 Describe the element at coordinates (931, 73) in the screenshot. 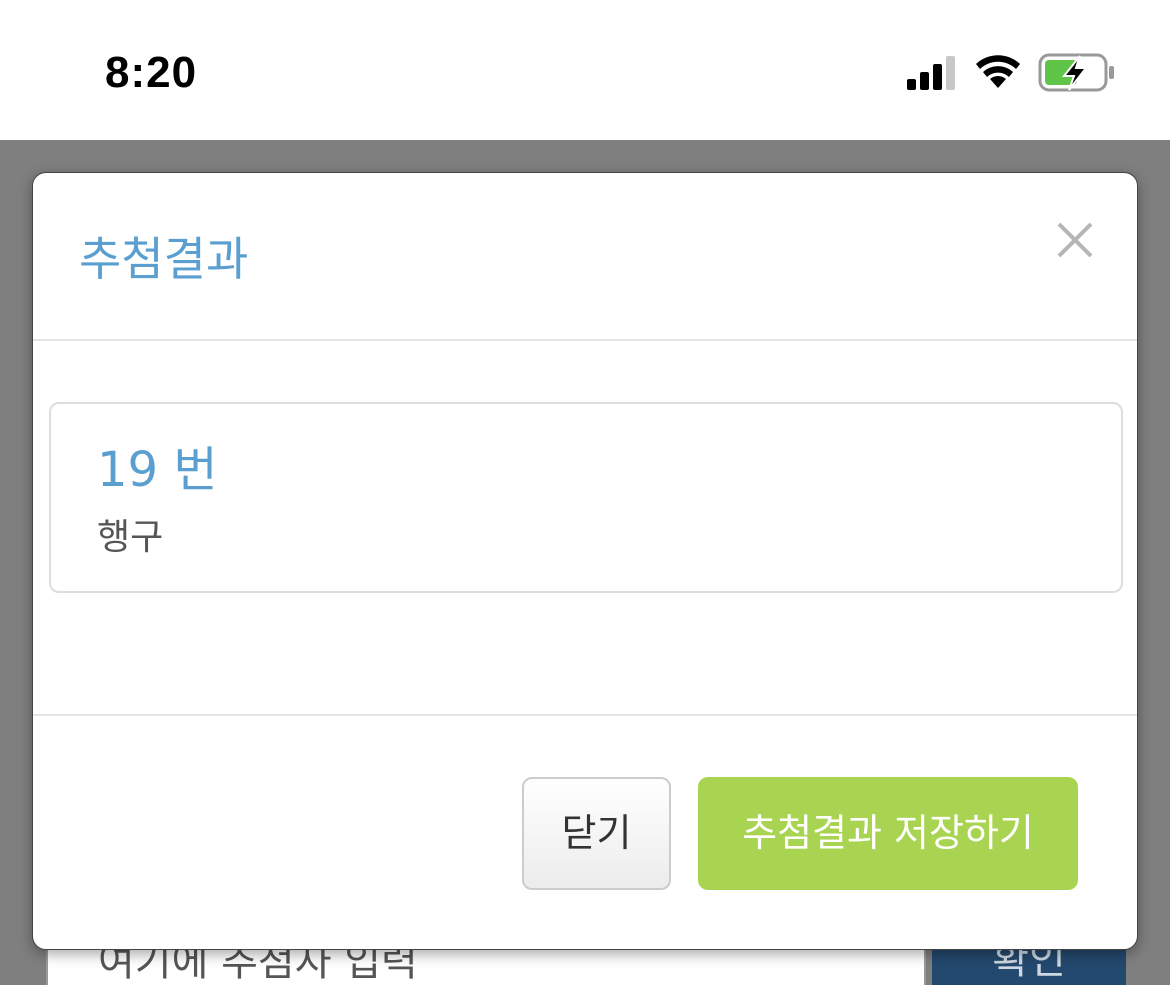

I see `signal-icon` at that location.